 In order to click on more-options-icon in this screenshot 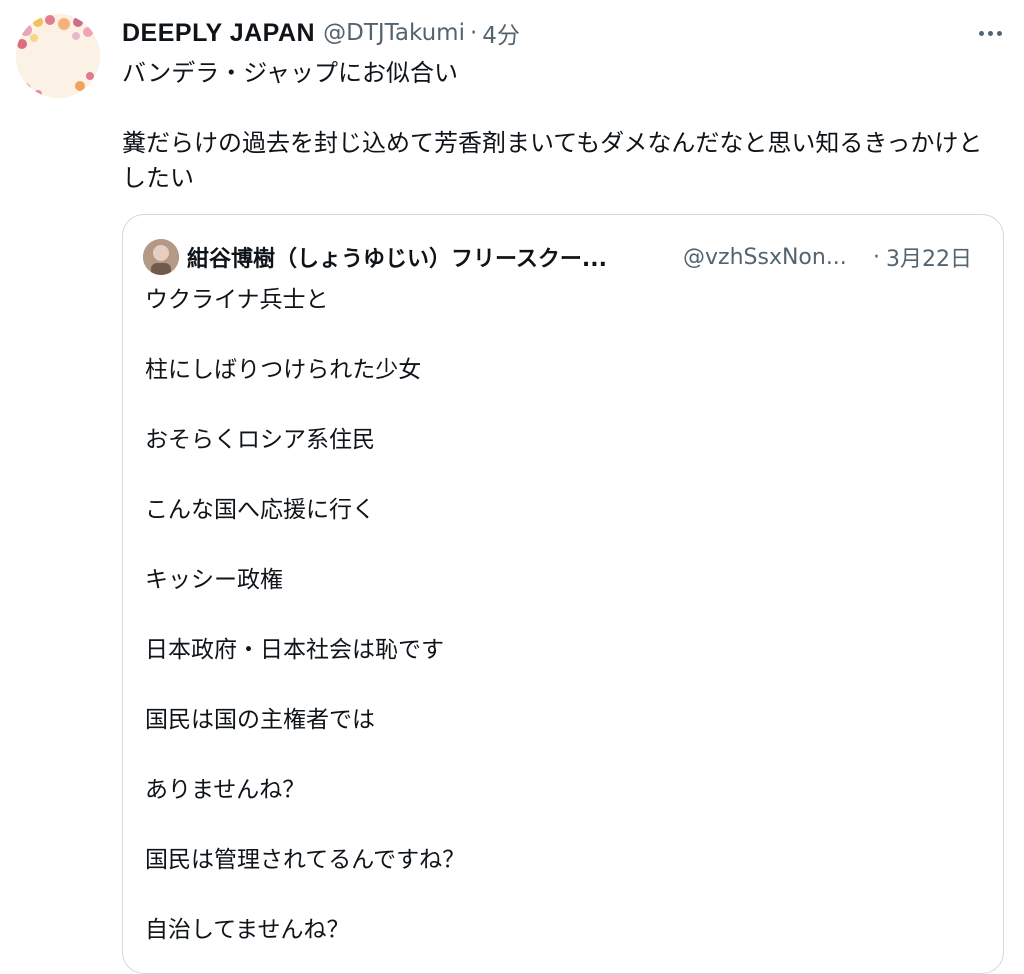, I will do `click(990, 33)`.